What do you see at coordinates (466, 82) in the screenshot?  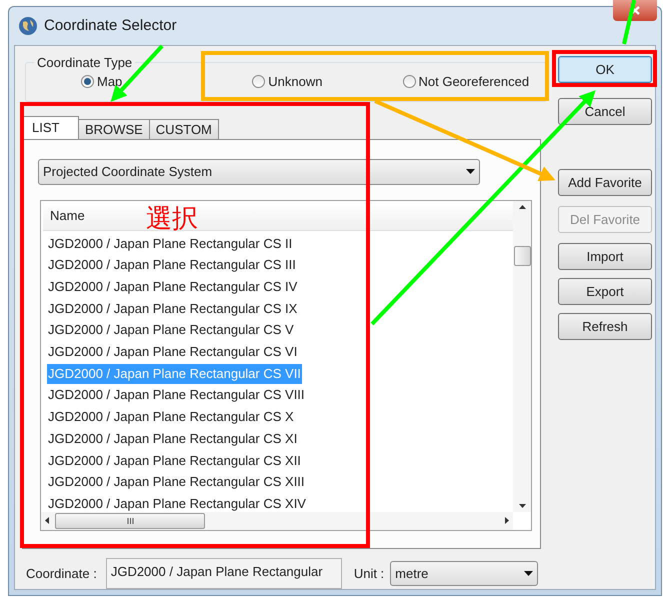 I see `radio-option: Not Georeferenced` at bounding box center [466, 82].